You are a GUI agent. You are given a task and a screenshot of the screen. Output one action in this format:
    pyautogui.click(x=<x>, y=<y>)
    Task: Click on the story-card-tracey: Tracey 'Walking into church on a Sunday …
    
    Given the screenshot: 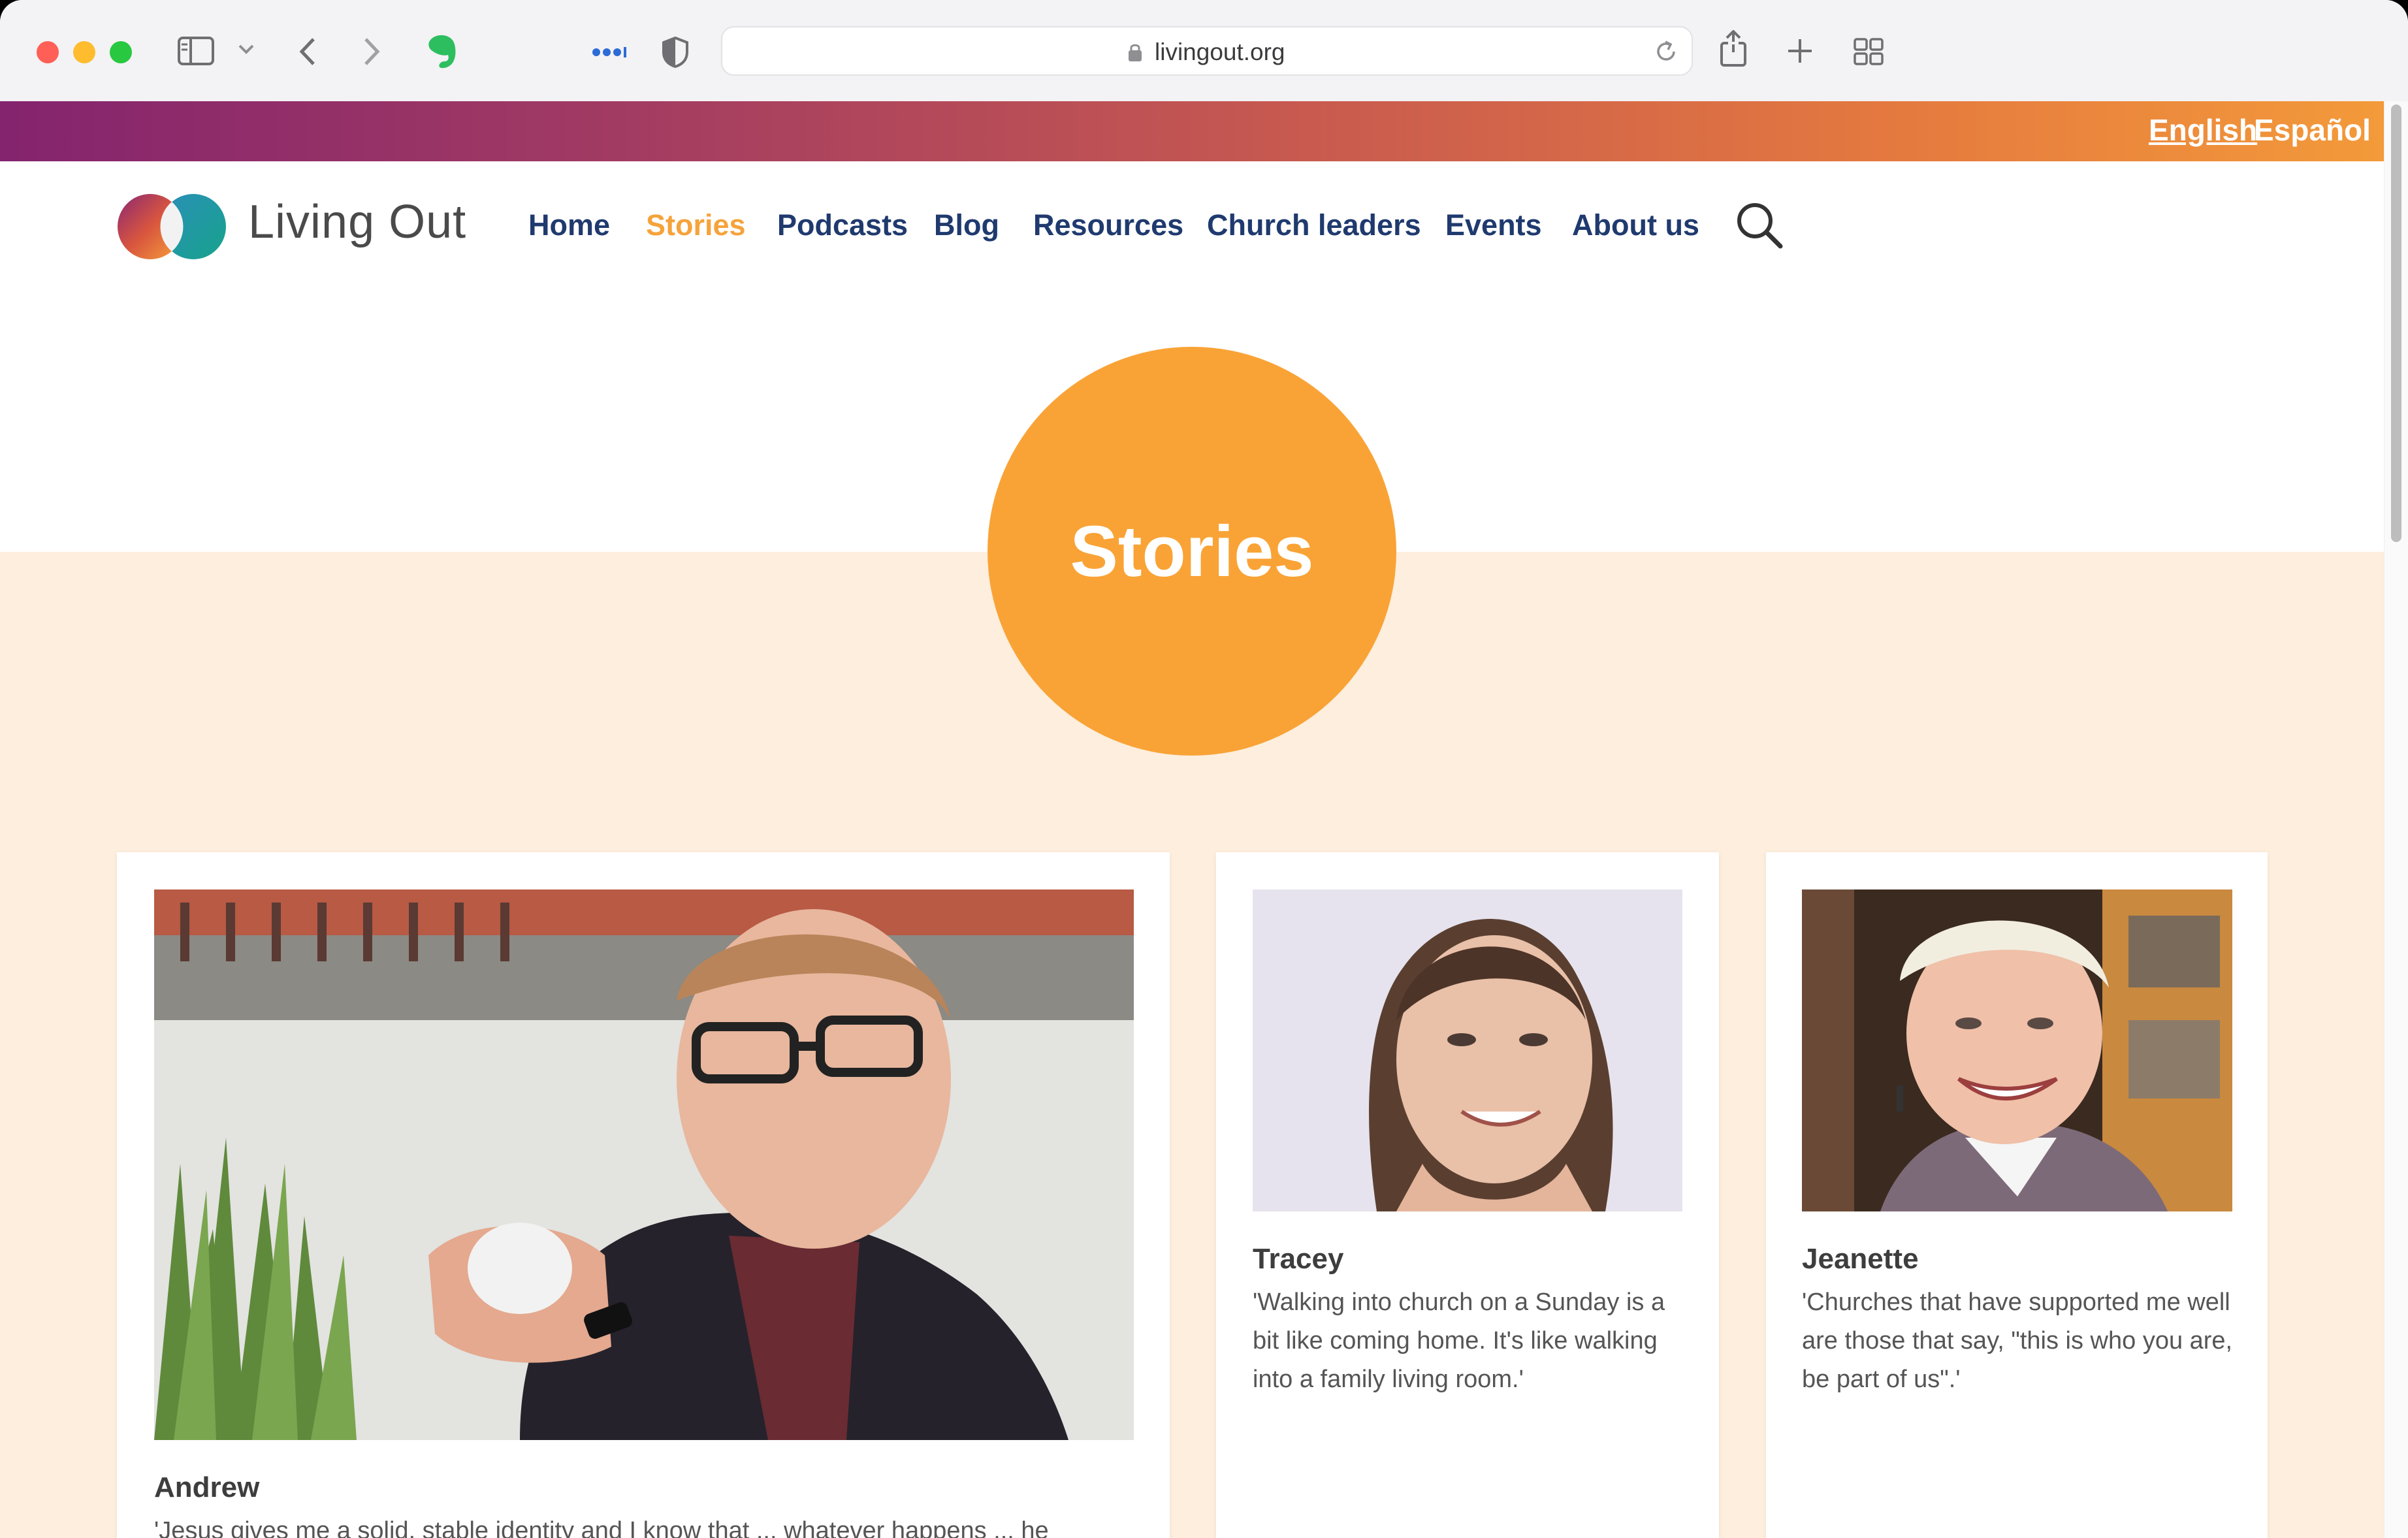 What is the action you would take?
    pyautogui.click(x=1467, y=1195)
    